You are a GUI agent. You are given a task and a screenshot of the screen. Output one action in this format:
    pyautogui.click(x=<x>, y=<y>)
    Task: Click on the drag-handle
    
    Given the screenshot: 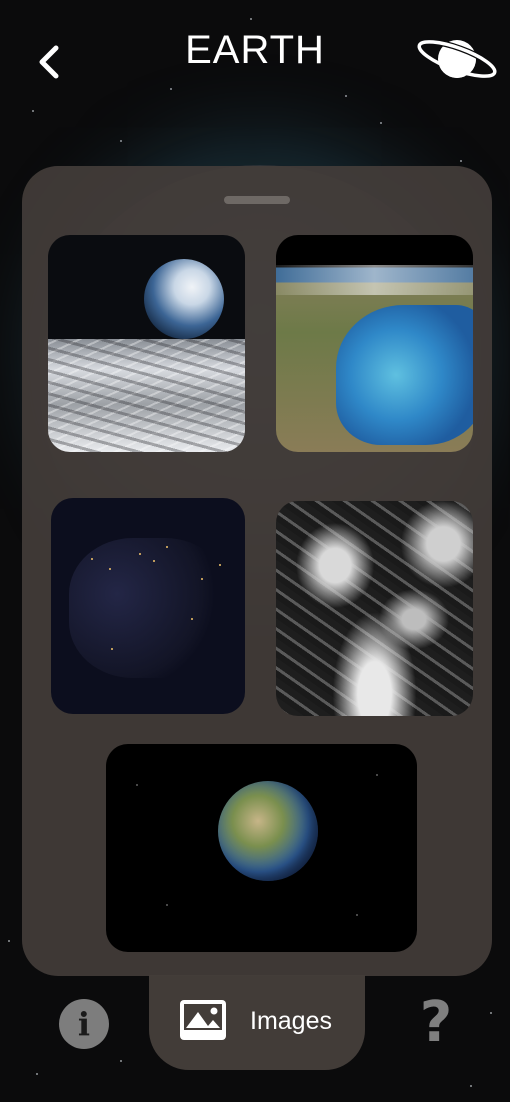 What is the action you would take?
    pyautogui.click(x=257, y=200)
    